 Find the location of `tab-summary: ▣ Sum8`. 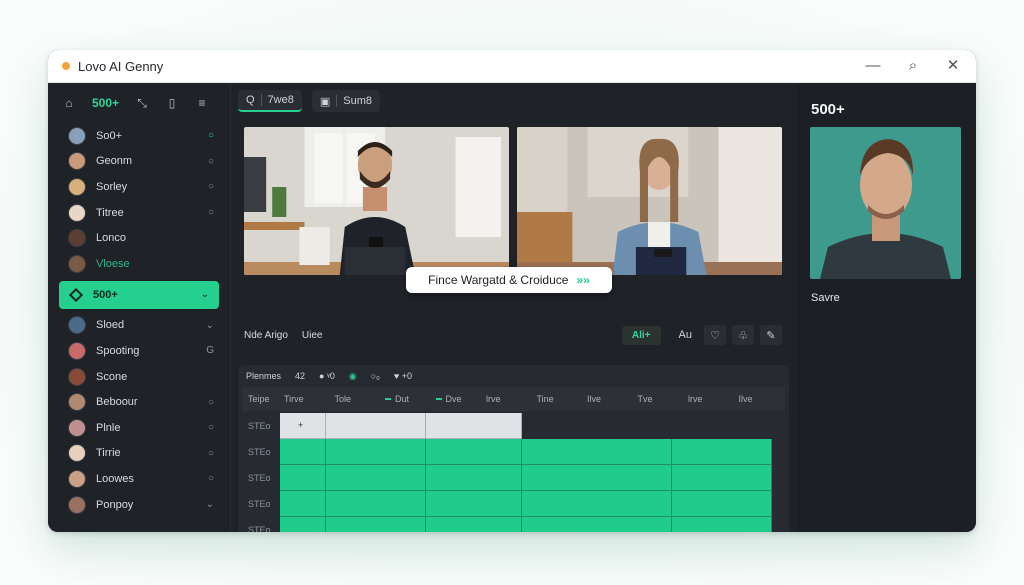

tab-summary: ▣ Sum8 is located at coordinates (346, 101).